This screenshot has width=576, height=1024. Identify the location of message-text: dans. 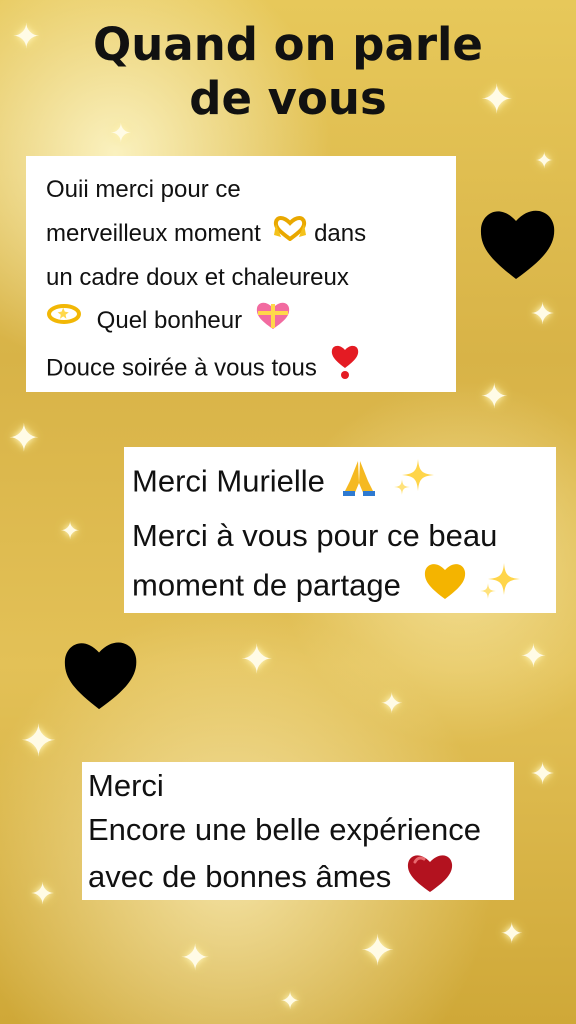
(340, 233).